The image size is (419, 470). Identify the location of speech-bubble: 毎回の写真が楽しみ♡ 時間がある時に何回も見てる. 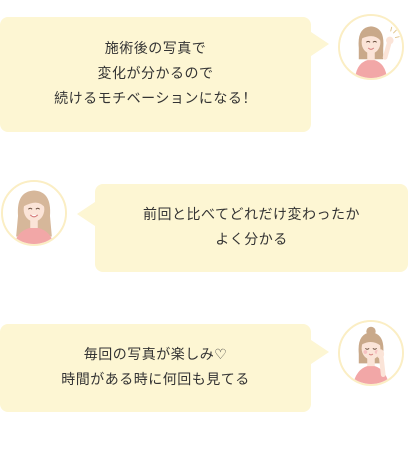
(155, 368).